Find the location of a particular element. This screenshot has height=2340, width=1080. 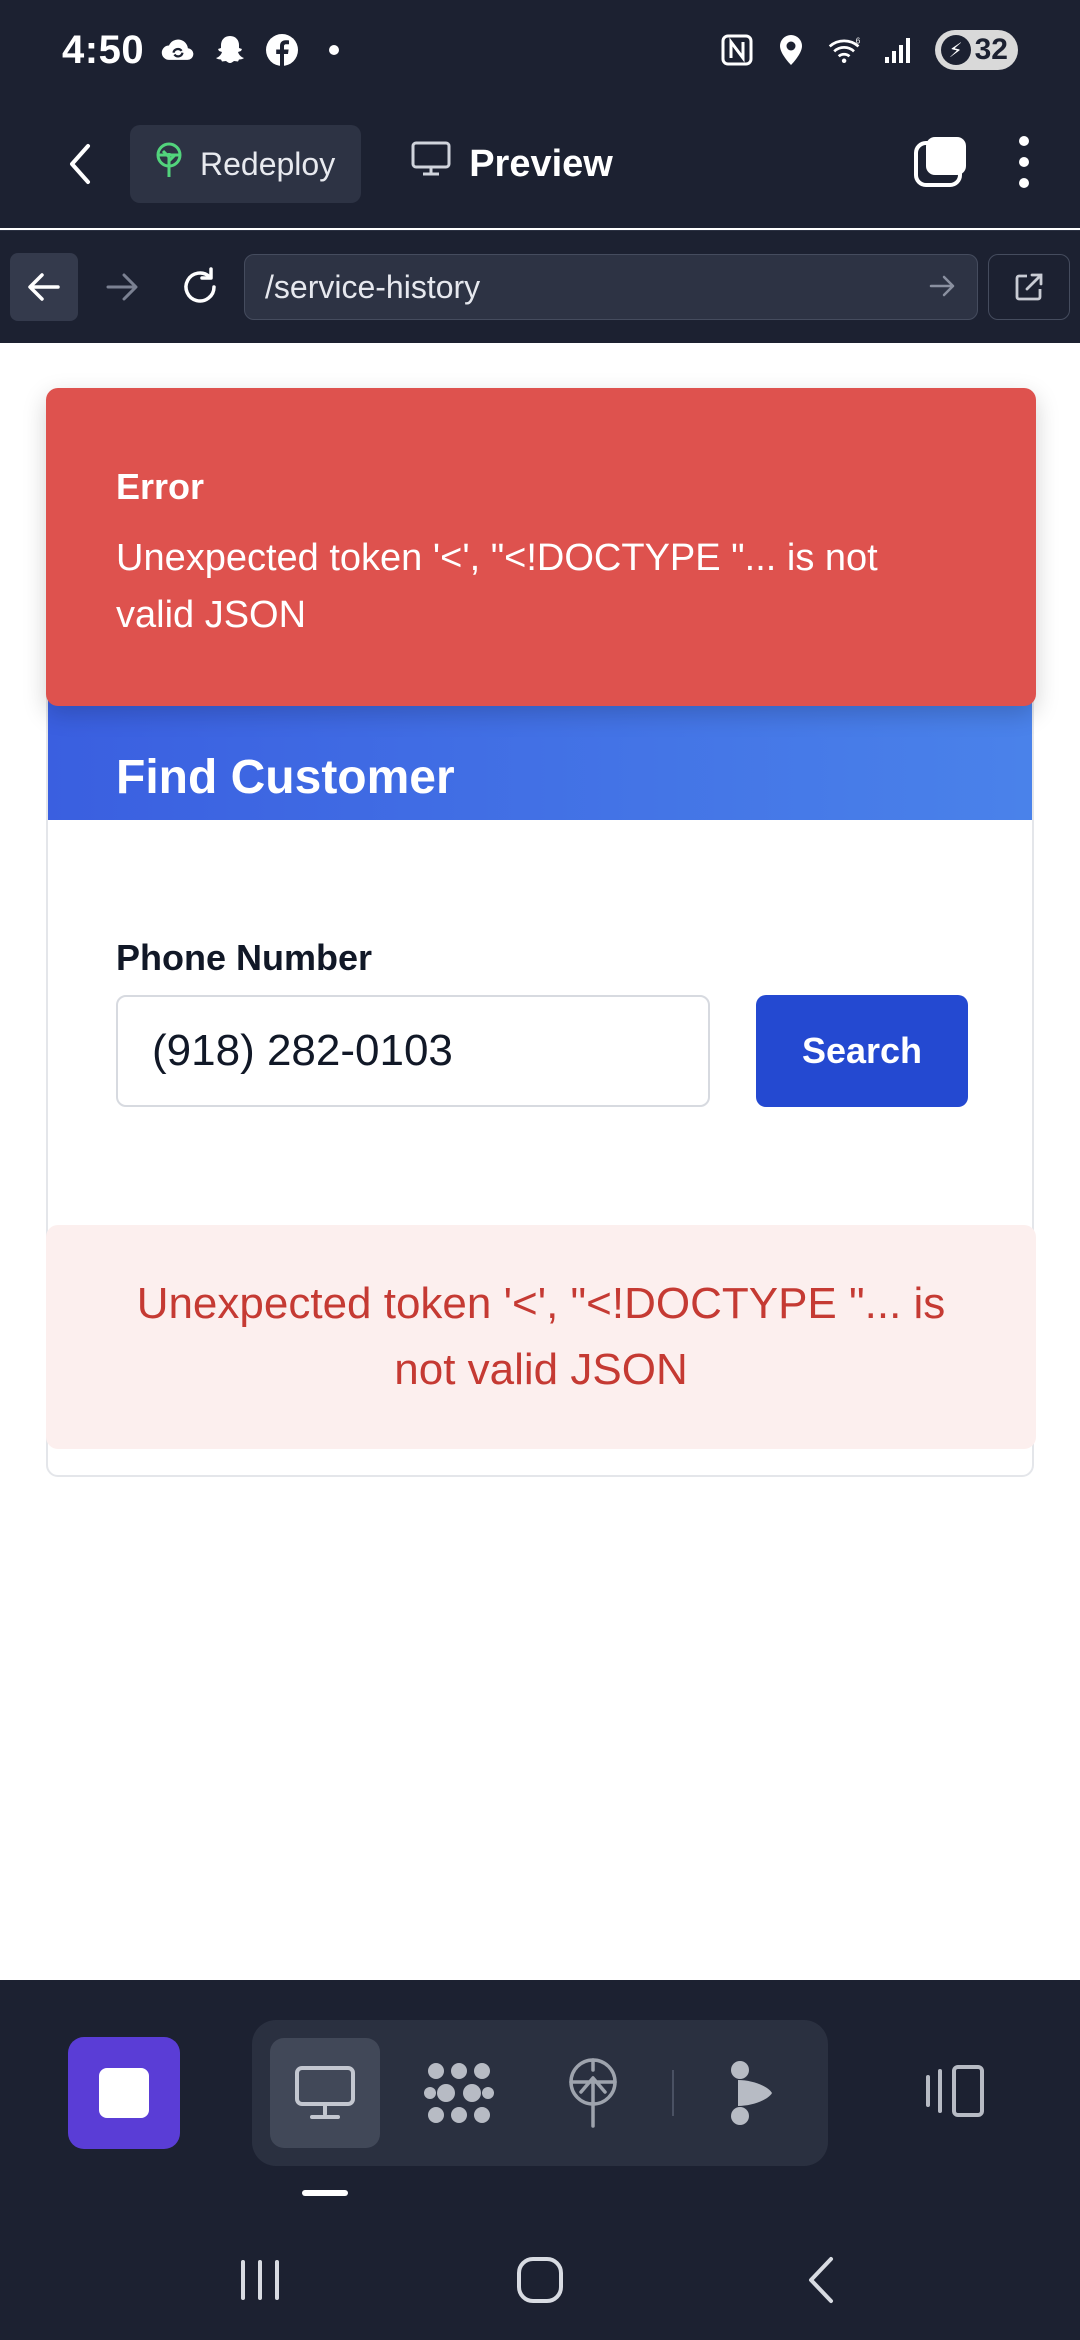

preview-tab: Preview is located at coordinates (512, 164).